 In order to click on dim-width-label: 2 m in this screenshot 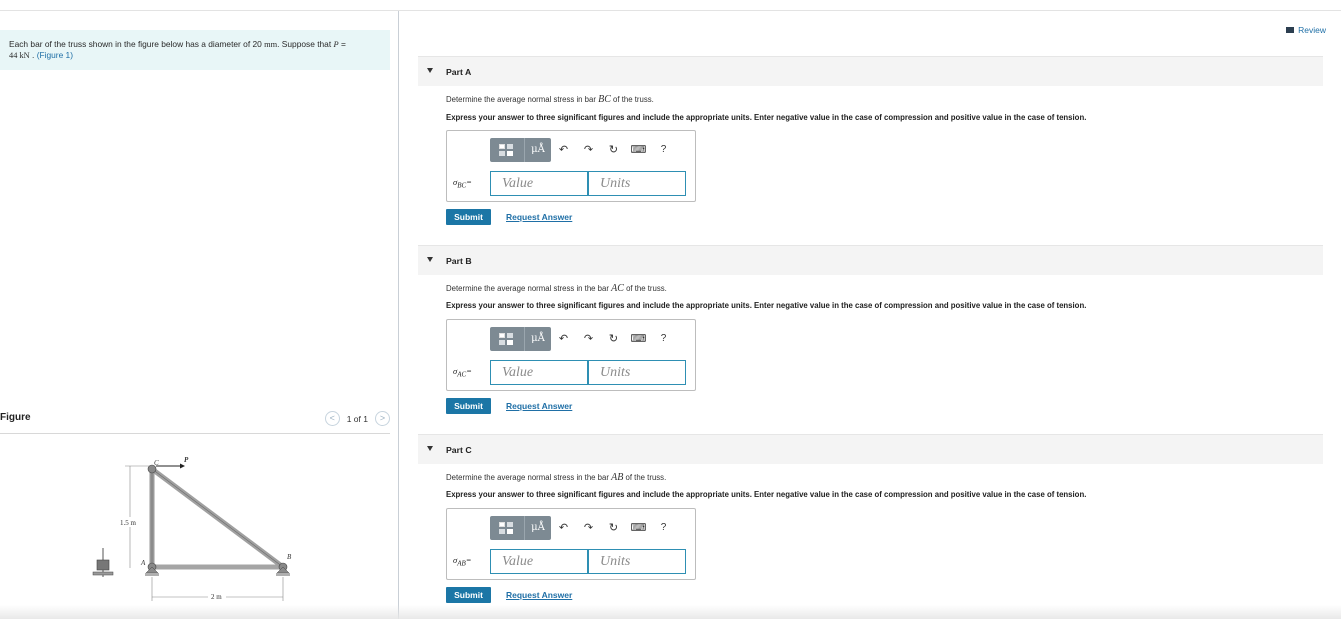, I will do `click(216, 597)`.